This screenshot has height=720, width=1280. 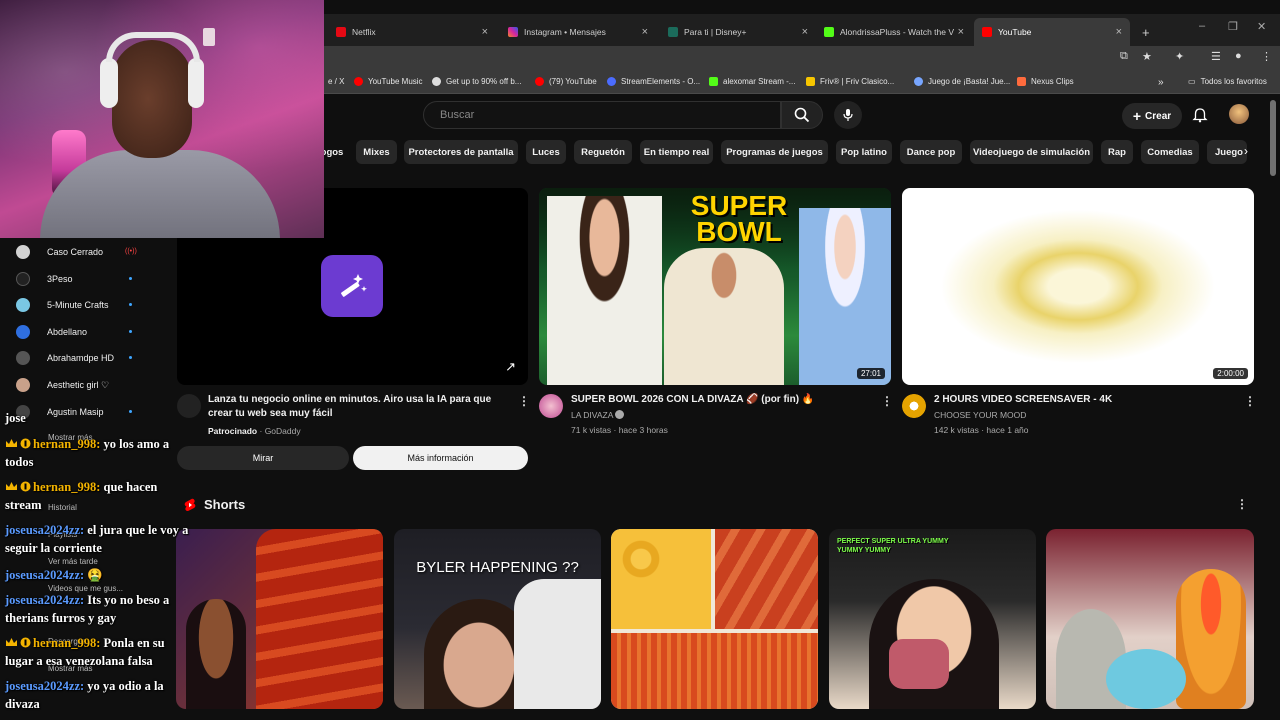 I want to click on headphones-right, so click(x=196, y=83).